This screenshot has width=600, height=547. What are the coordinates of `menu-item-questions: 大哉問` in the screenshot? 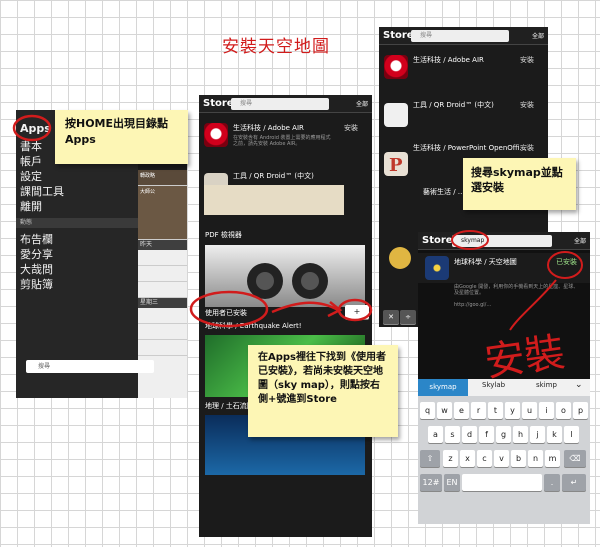 It's located at (36, 269).